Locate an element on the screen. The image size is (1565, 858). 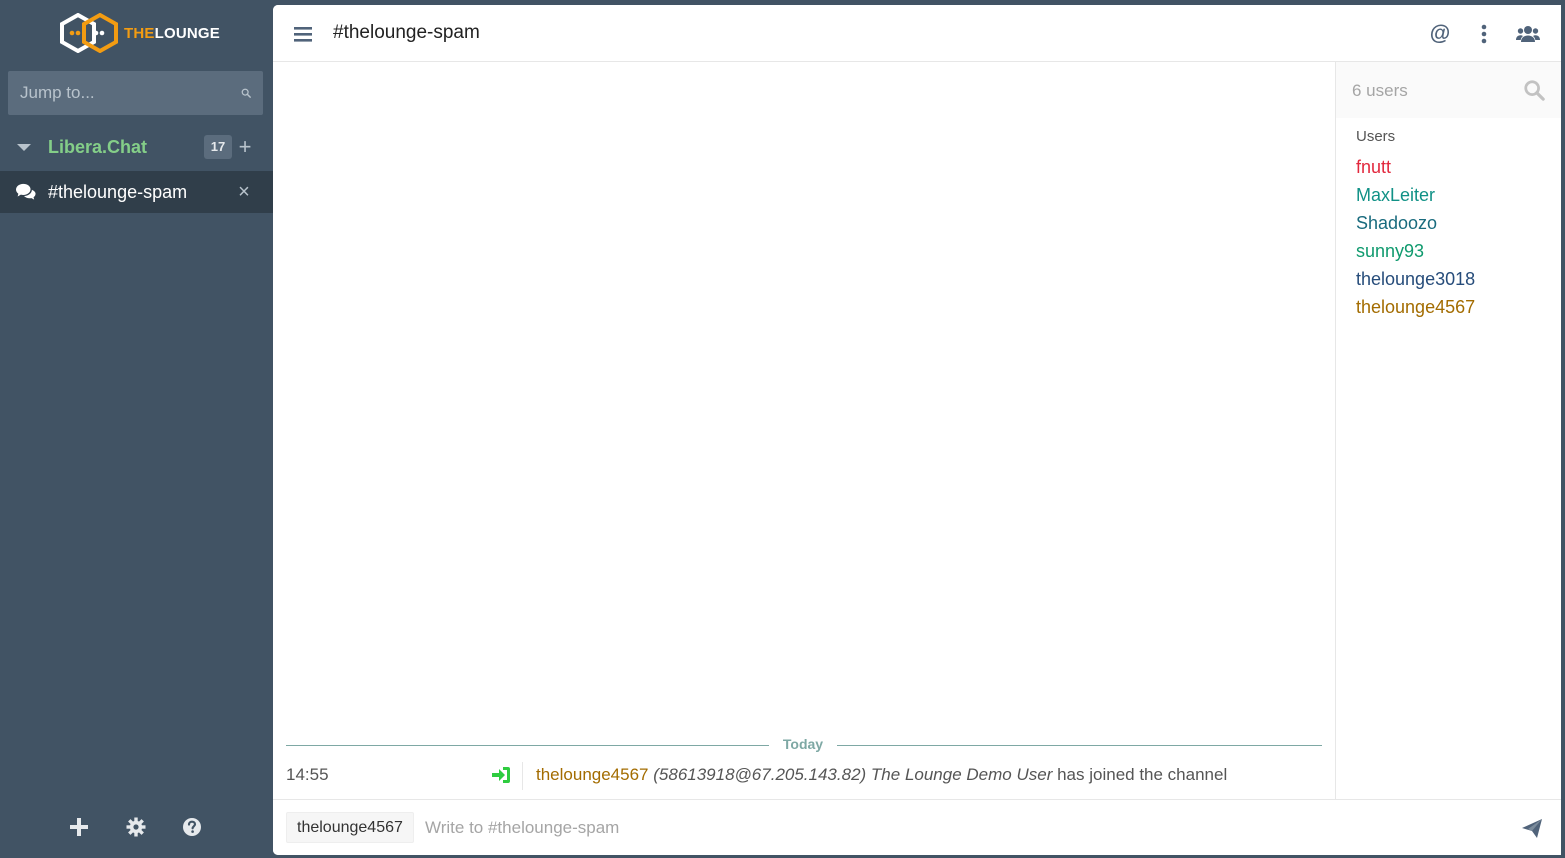
logo-wordmark: THELOUNGE is located at coordinates (172, 33).